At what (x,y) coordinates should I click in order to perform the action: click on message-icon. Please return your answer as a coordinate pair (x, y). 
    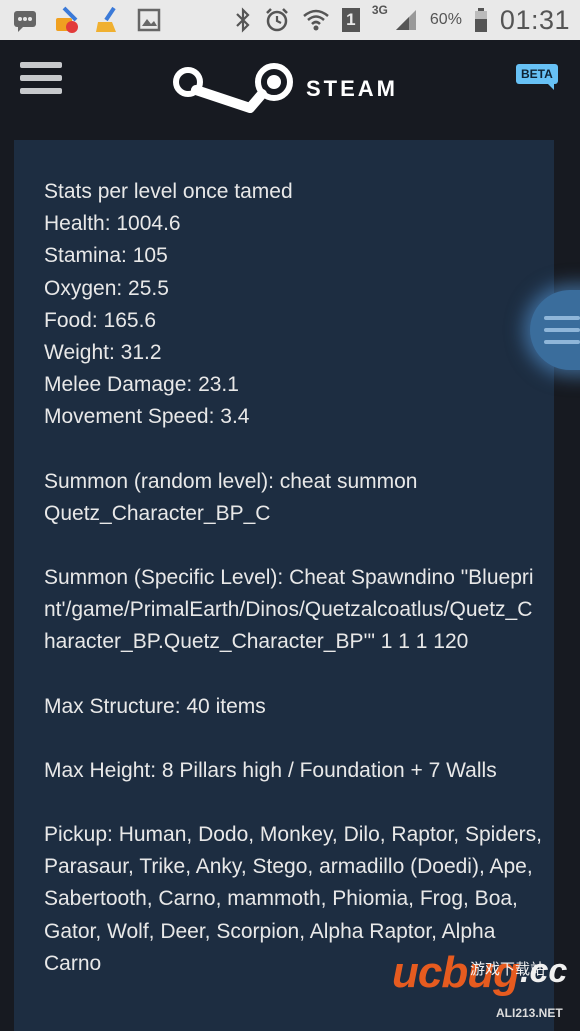
    Looking at the image, I should click on (25, 21).